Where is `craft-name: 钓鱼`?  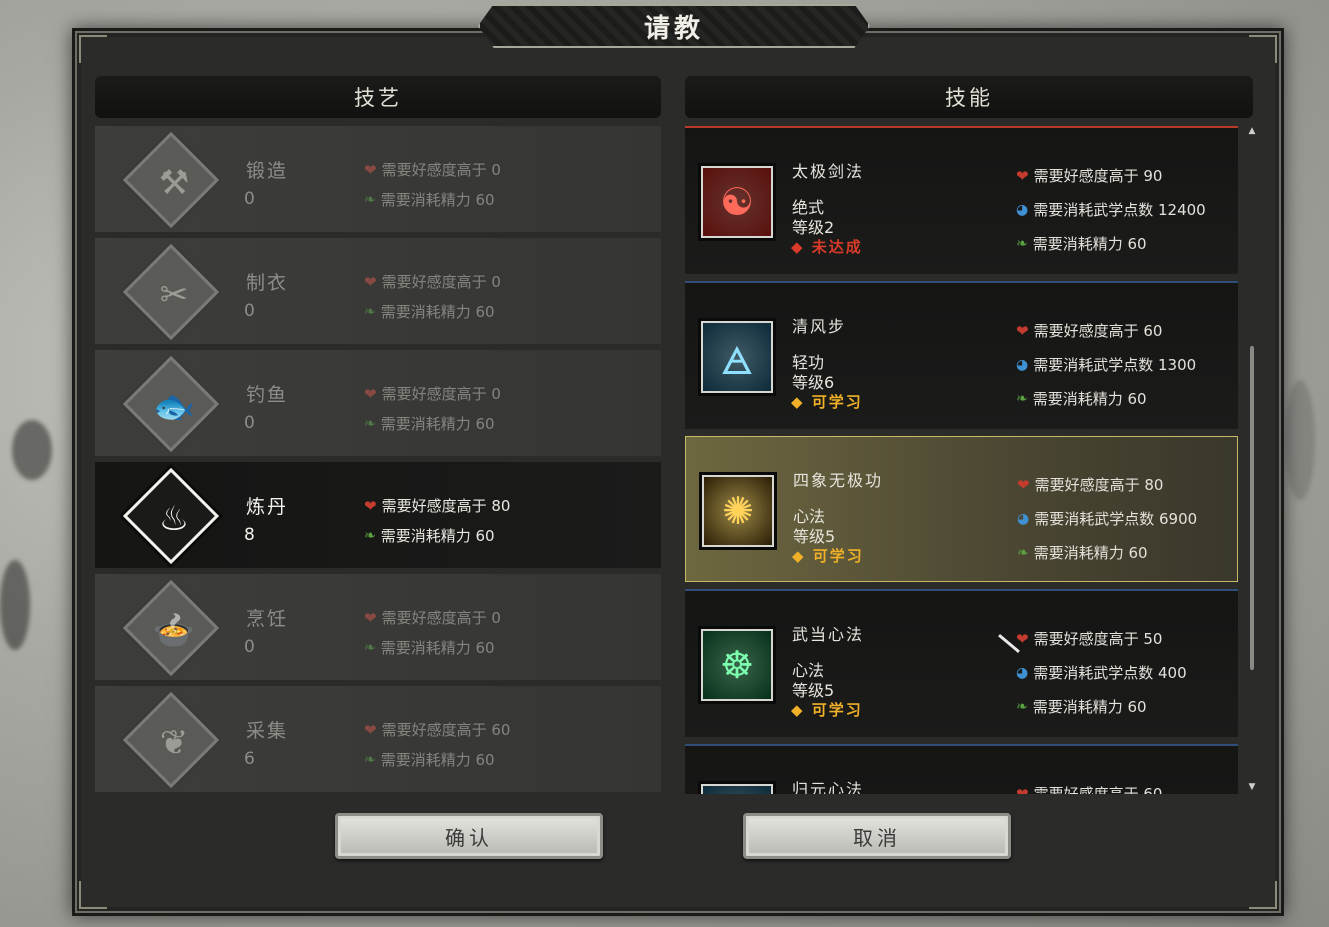
craft-name: 钓鱼 is located at coordinates (267, 395).